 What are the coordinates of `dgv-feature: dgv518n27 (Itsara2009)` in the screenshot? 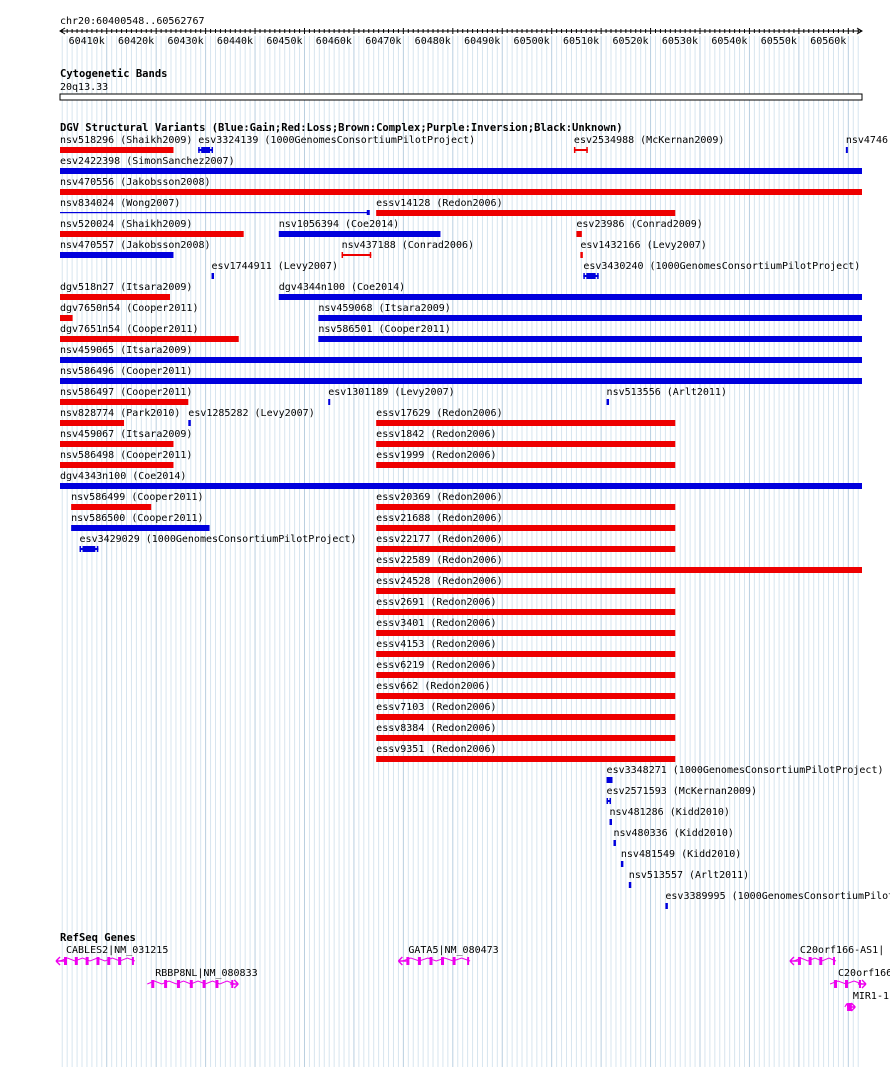 It's located at (126, 291).